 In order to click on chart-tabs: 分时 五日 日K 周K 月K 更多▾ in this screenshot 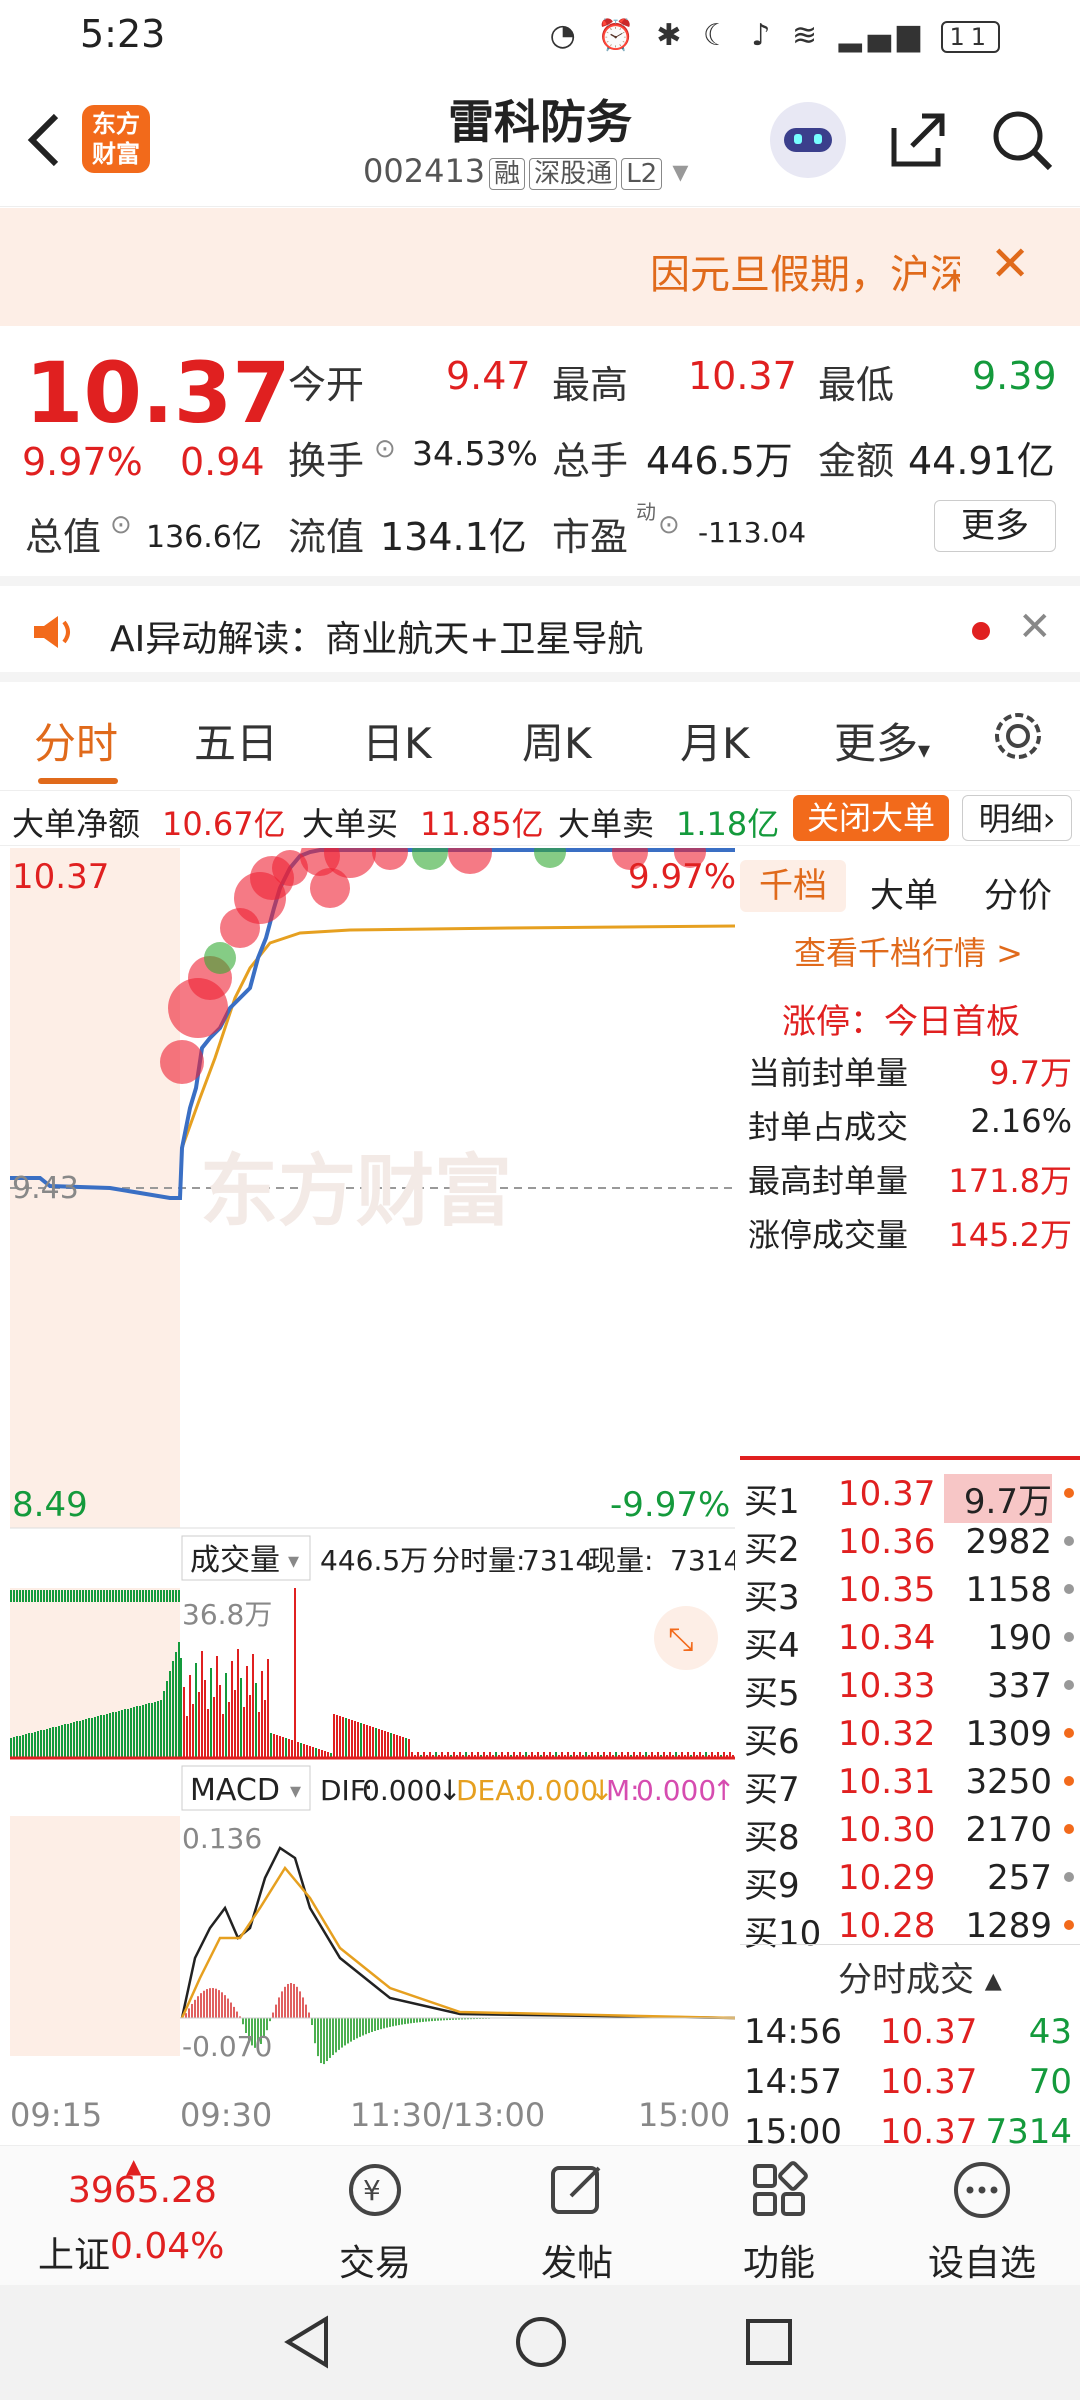, I will do `click(540, 736)`.